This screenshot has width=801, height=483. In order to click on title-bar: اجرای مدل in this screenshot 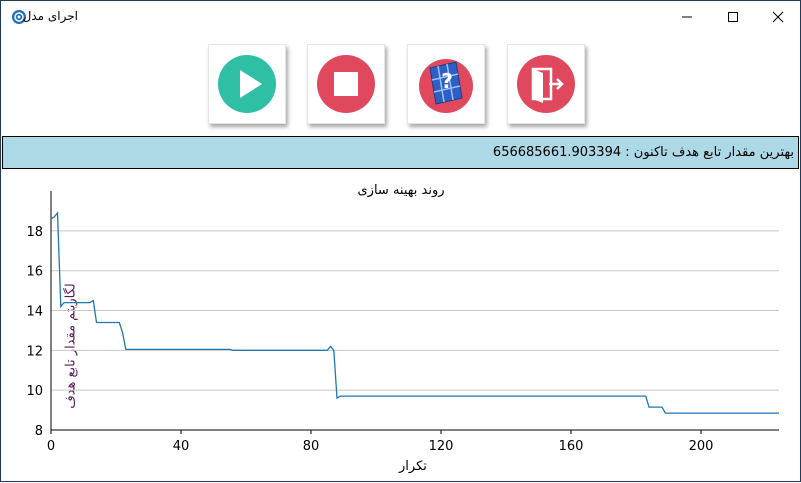, I will do `click(400, 16)`.